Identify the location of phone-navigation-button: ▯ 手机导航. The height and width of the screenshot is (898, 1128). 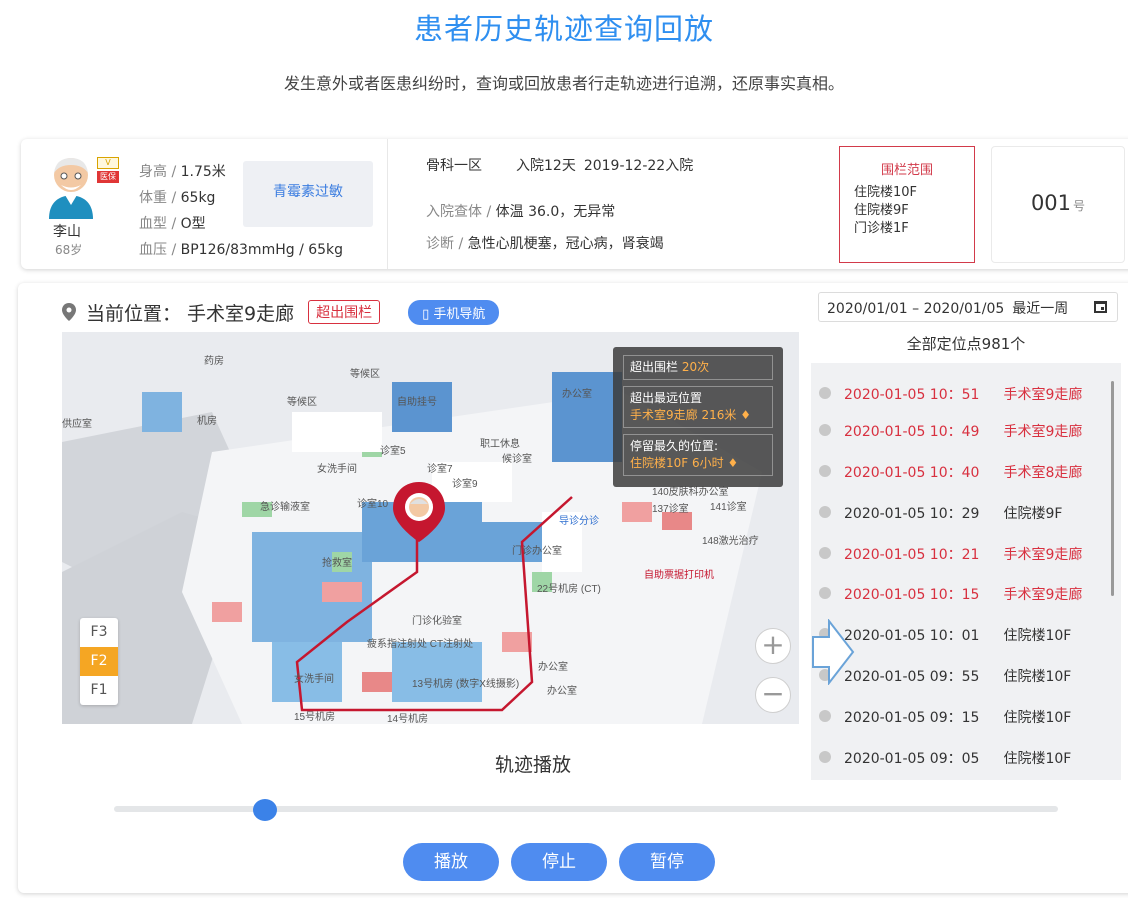
(454, 312).